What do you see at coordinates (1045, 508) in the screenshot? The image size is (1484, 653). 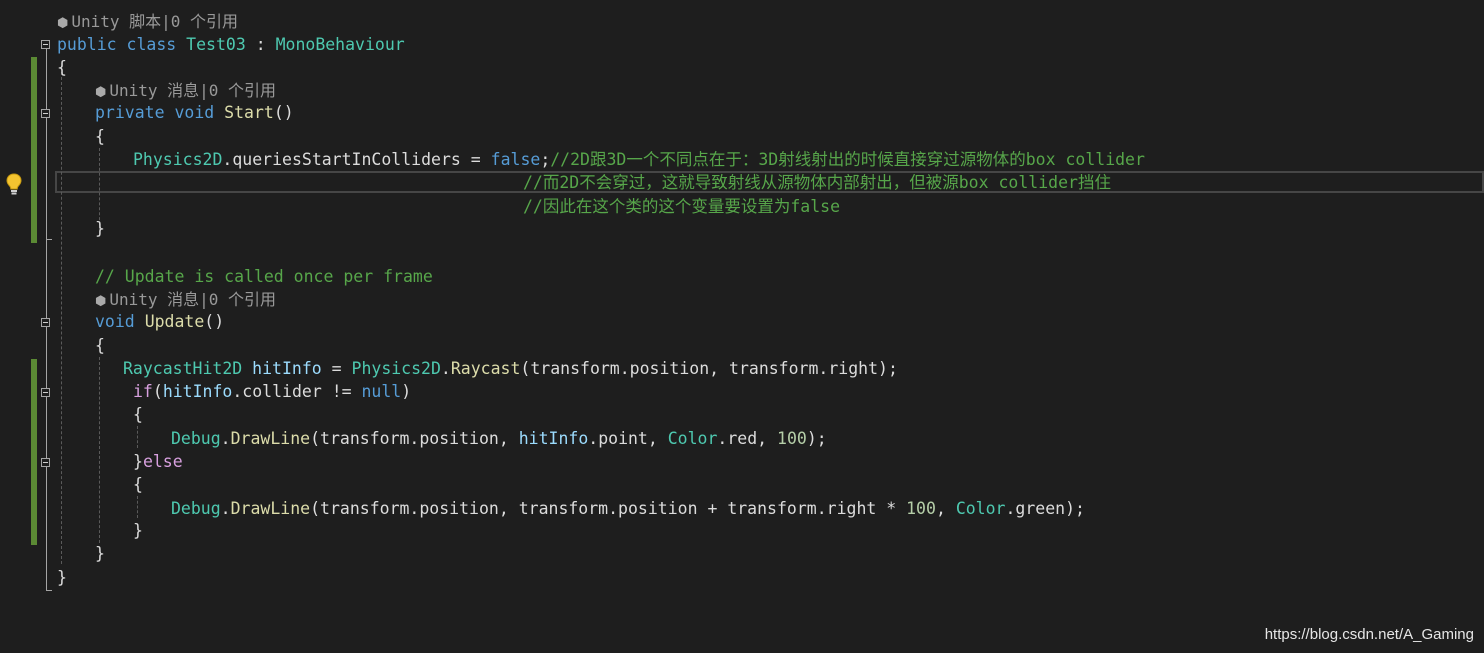 I see `member-access: .green);` at bounding box center [1045, 508].